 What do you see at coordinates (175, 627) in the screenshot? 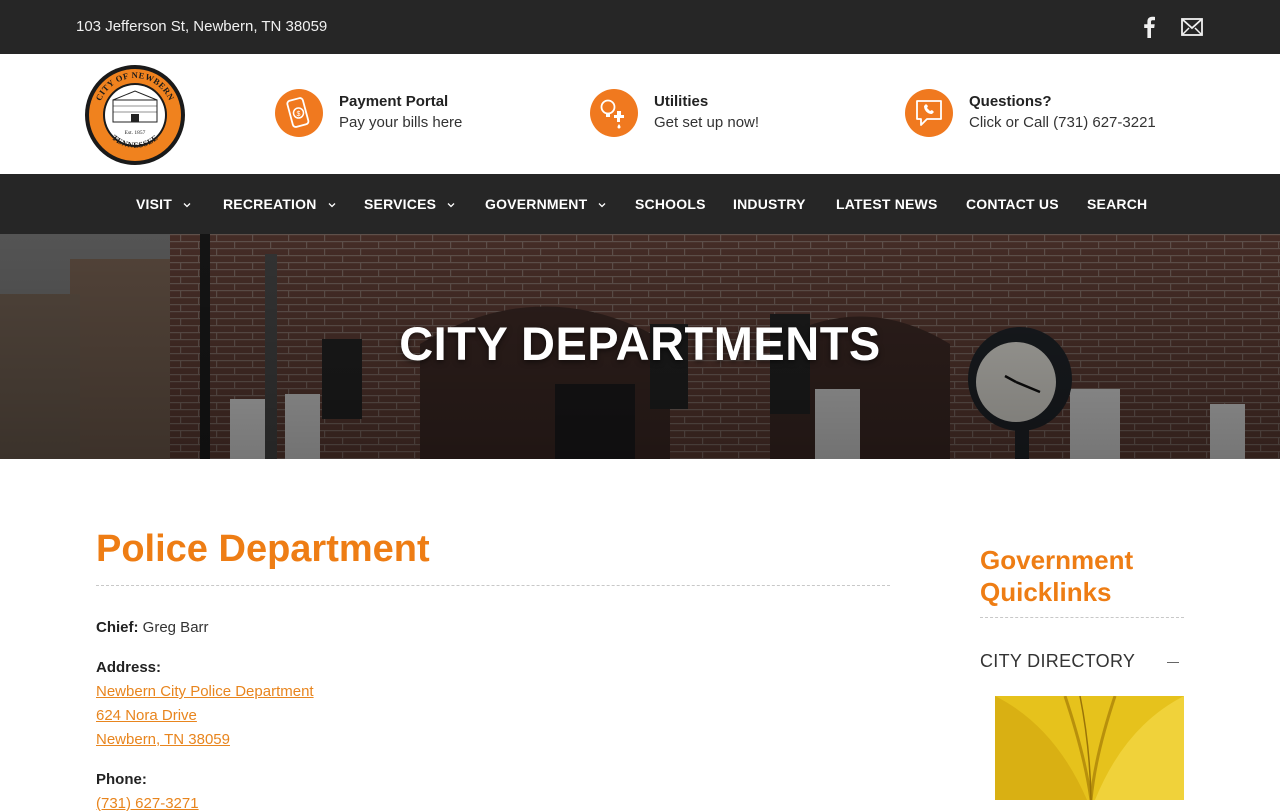
I see `chief-value: Greg Barr` at bounding box center [175, 627].